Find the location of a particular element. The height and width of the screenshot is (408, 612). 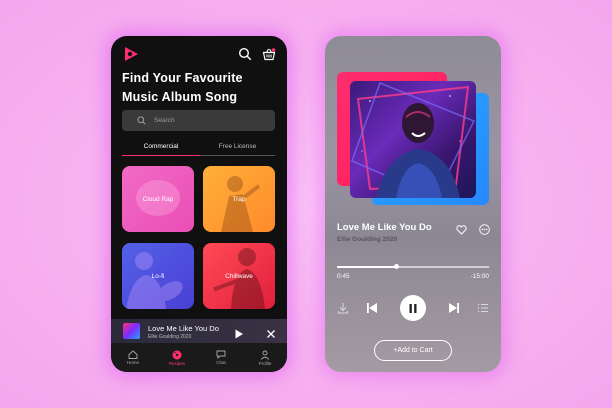

genre-label: Trap is located at coordinates (239, 199).